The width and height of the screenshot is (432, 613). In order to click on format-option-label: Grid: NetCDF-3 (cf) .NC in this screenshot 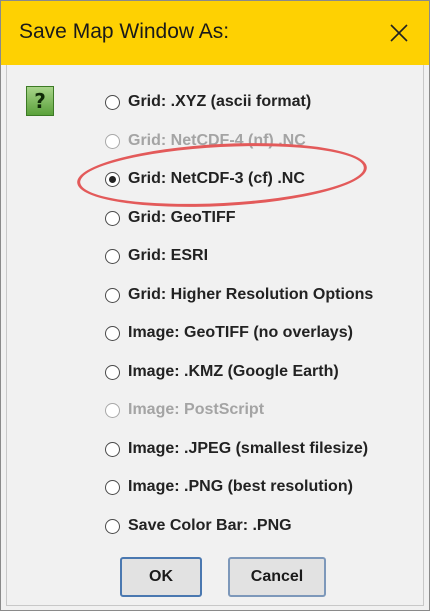, I will do `click(216, 178)`.